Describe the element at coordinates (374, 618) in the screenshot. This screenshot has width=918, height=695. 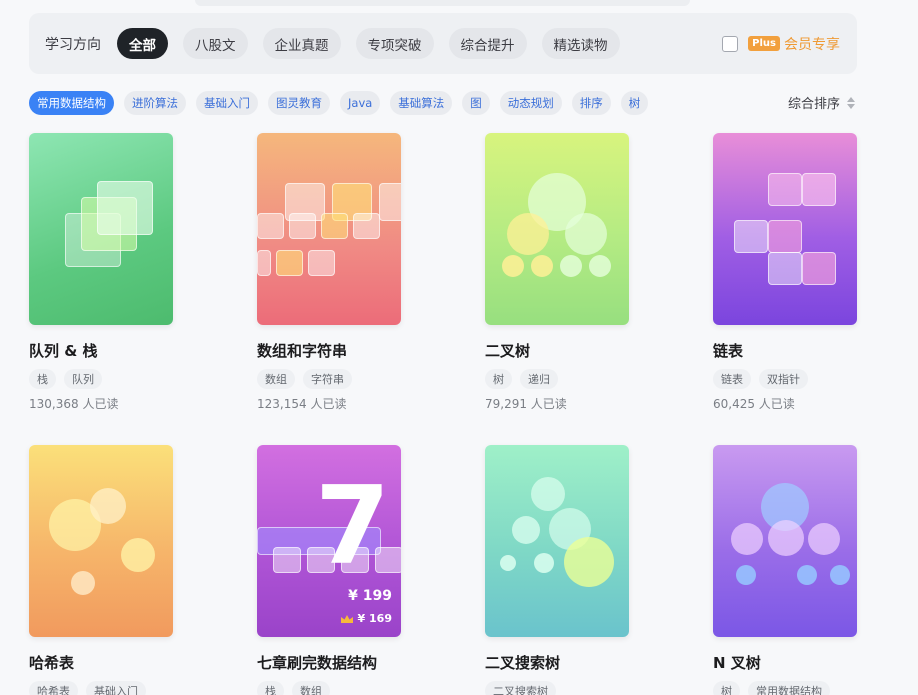
I see `member-price-value: ¥ 169` at that location.